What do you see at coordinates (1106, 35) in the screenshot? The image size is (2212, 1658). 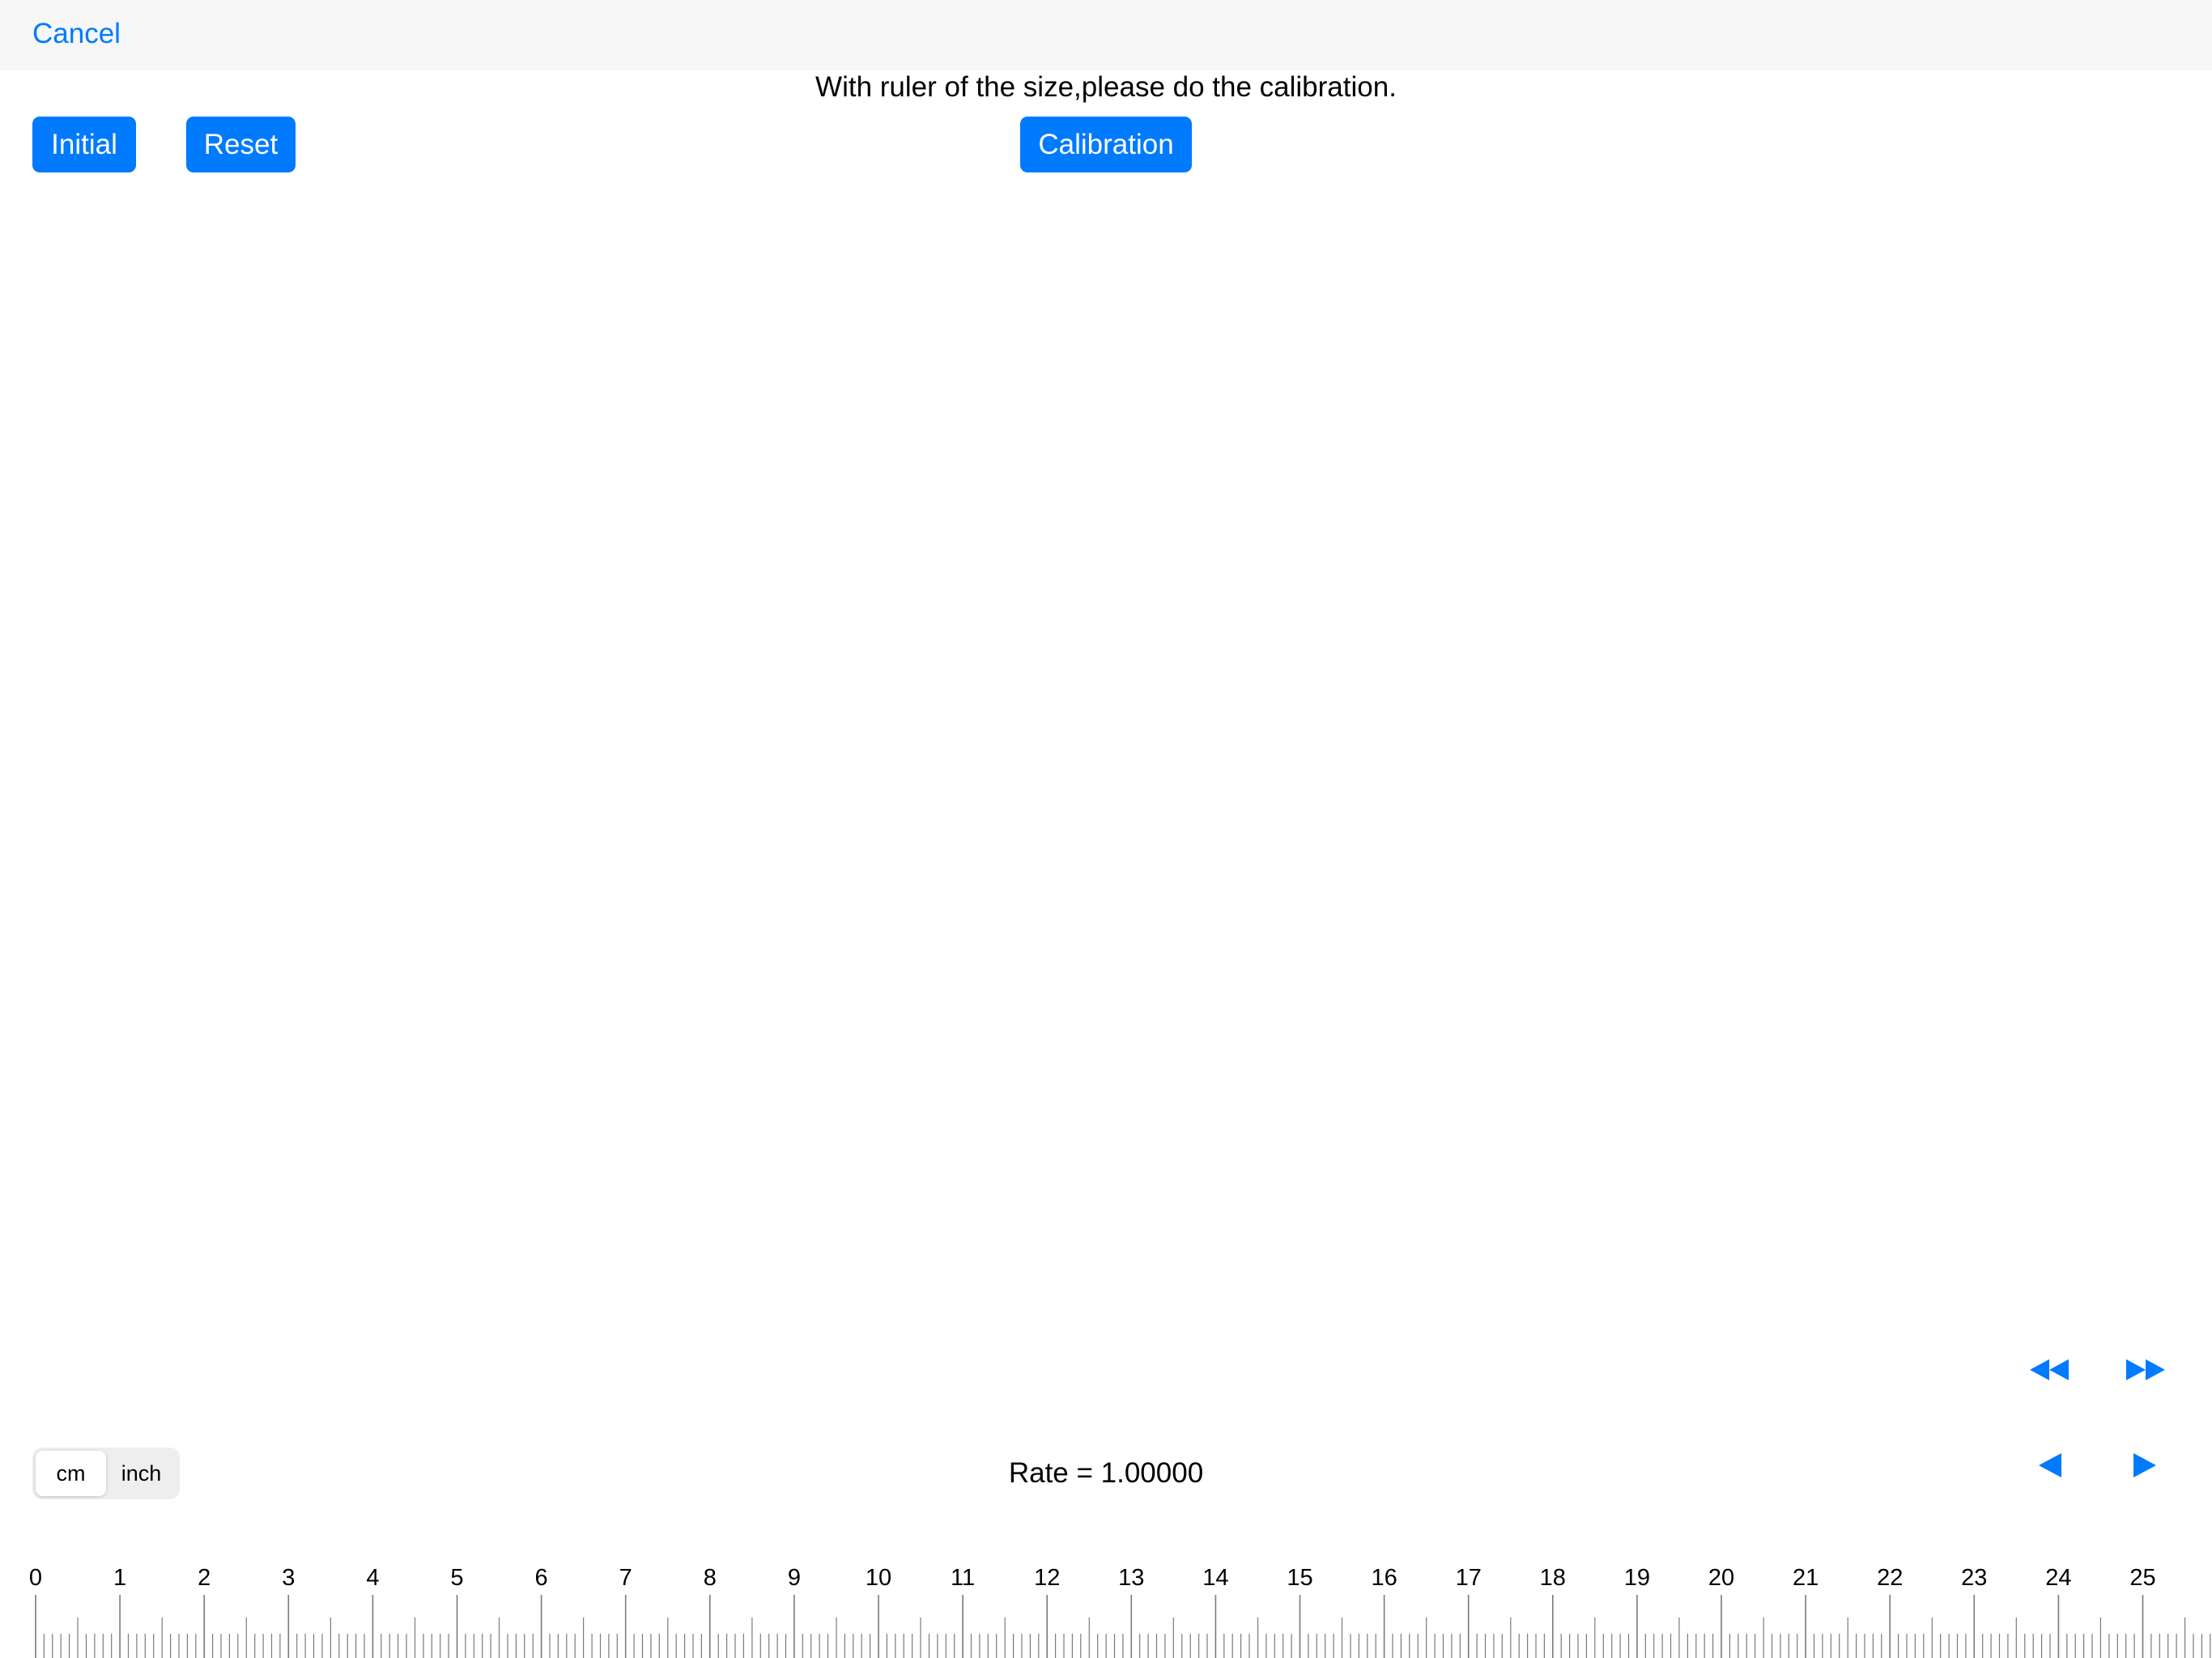 I see `top-bar: Cancel` at bounding box center [1106, 35].